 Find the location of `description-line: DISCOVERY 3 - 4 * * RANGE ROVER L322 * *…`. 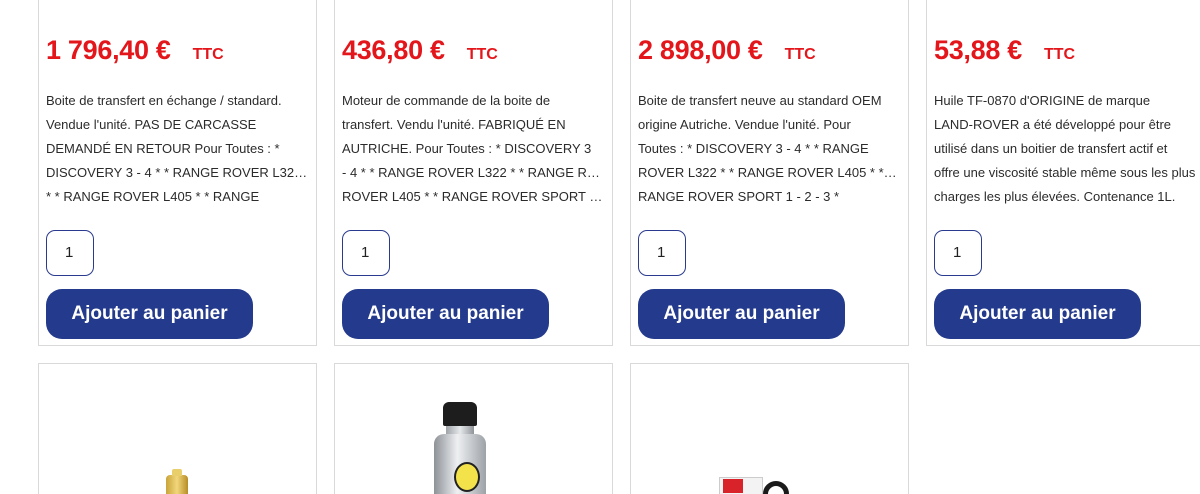

description-line: DISCOVERY 3 - 4 * * RANGE ROVER L322 * *… is located at coordinates (177, 172).